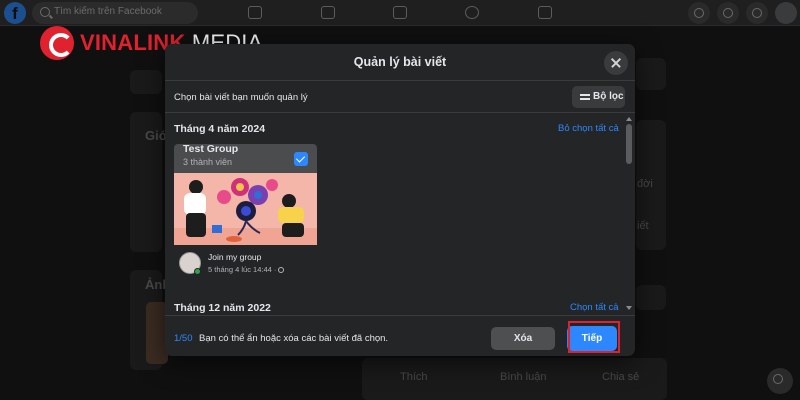 This screenshot has height=400, width=800. What do you see at coordinates (728, 13) in the screenshot?
I see `messenger-icon` at bounding box center [728, 13].